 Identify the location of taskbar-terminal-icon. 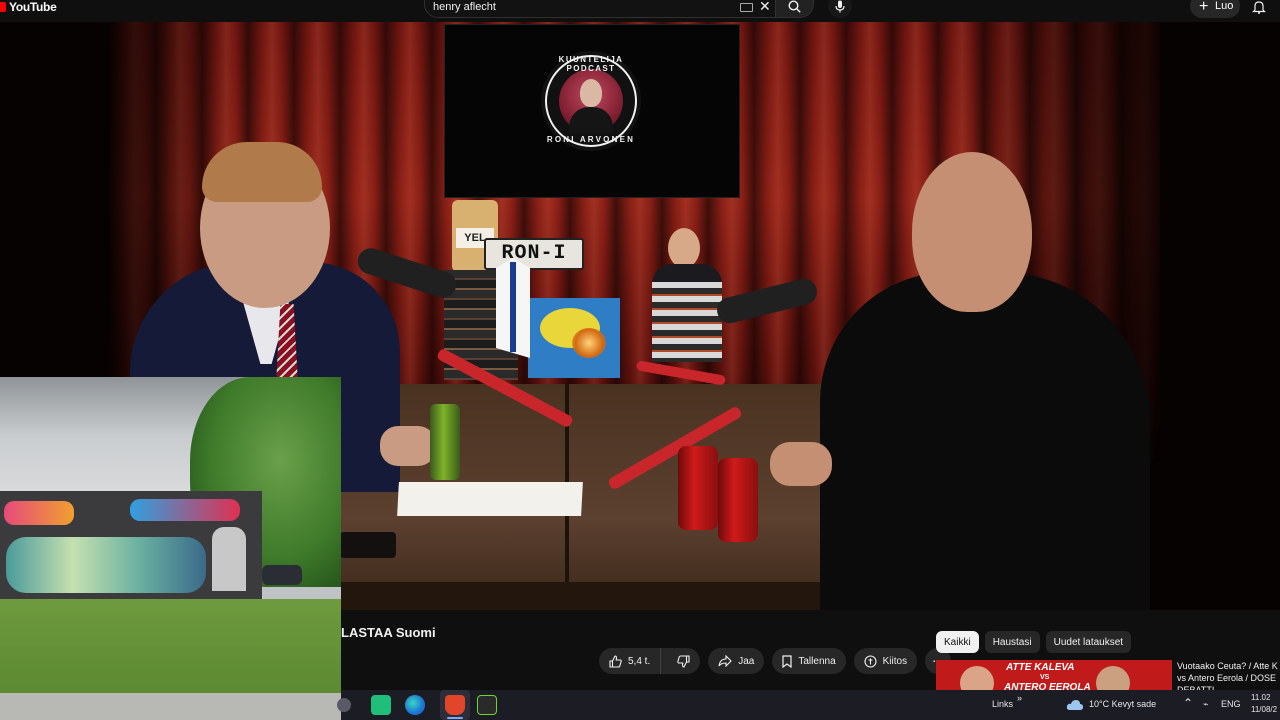
(487, 705).